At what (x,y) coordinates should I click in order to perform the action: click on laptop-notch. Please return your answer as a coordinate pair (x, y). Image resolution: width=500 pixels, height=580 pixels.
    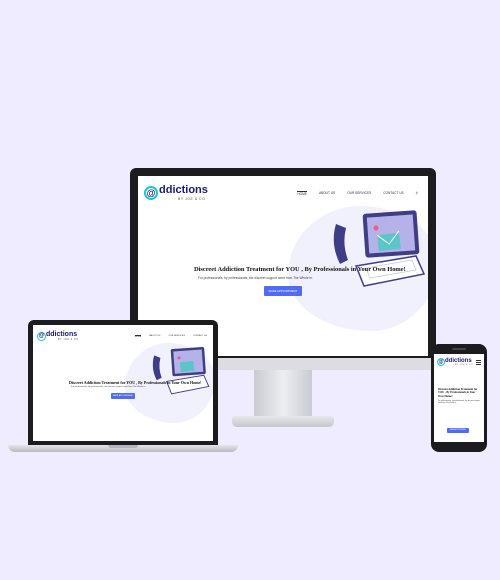
    Looking at the image, I should click on (123, 446).